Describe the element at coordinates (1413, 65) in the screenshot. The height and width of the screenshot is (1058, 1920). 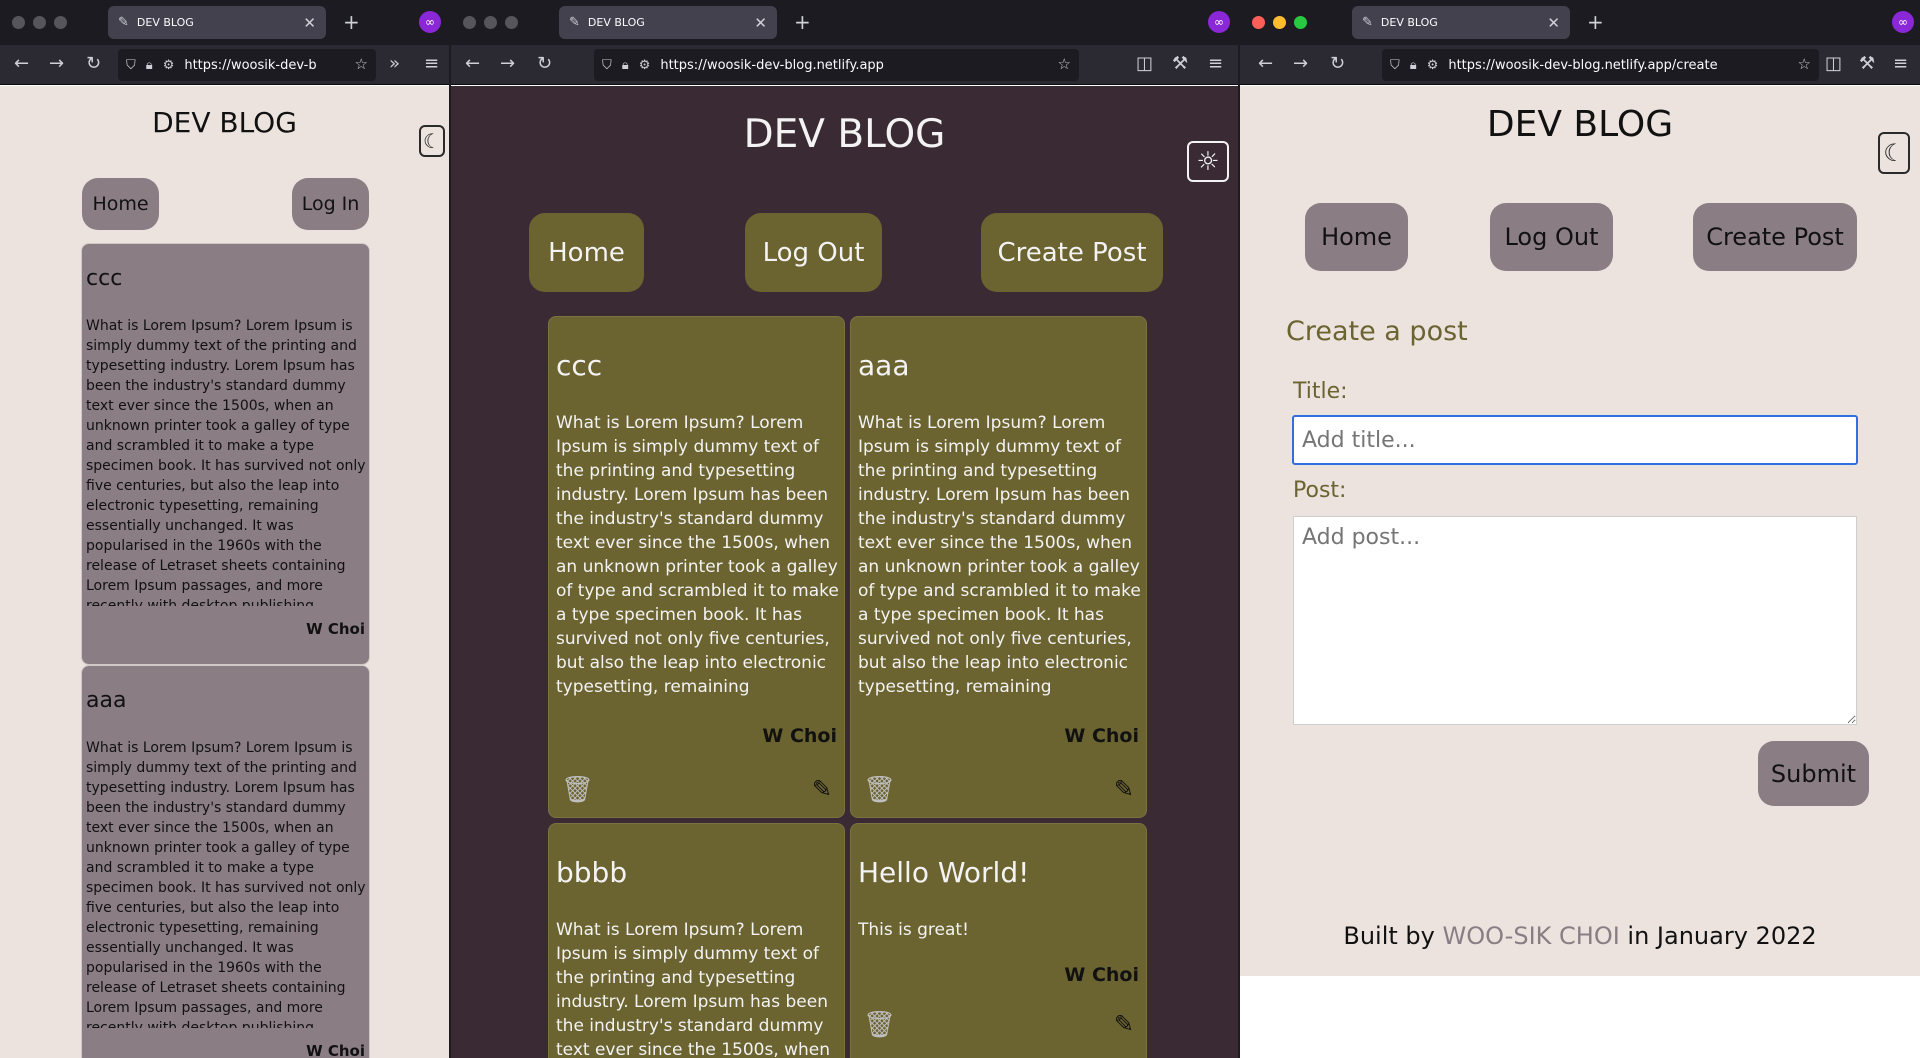
I see `lock-icon: 🔒︎` at that location.